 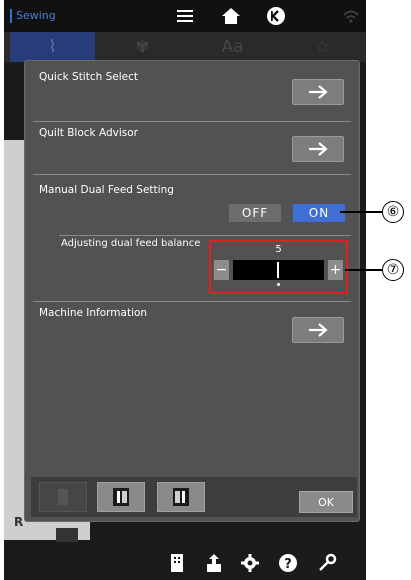 What do you see at coordinates (319, 213) in the screenshot?
I see `dual-feed-on-button: ON` at bounding box center [319, 213].